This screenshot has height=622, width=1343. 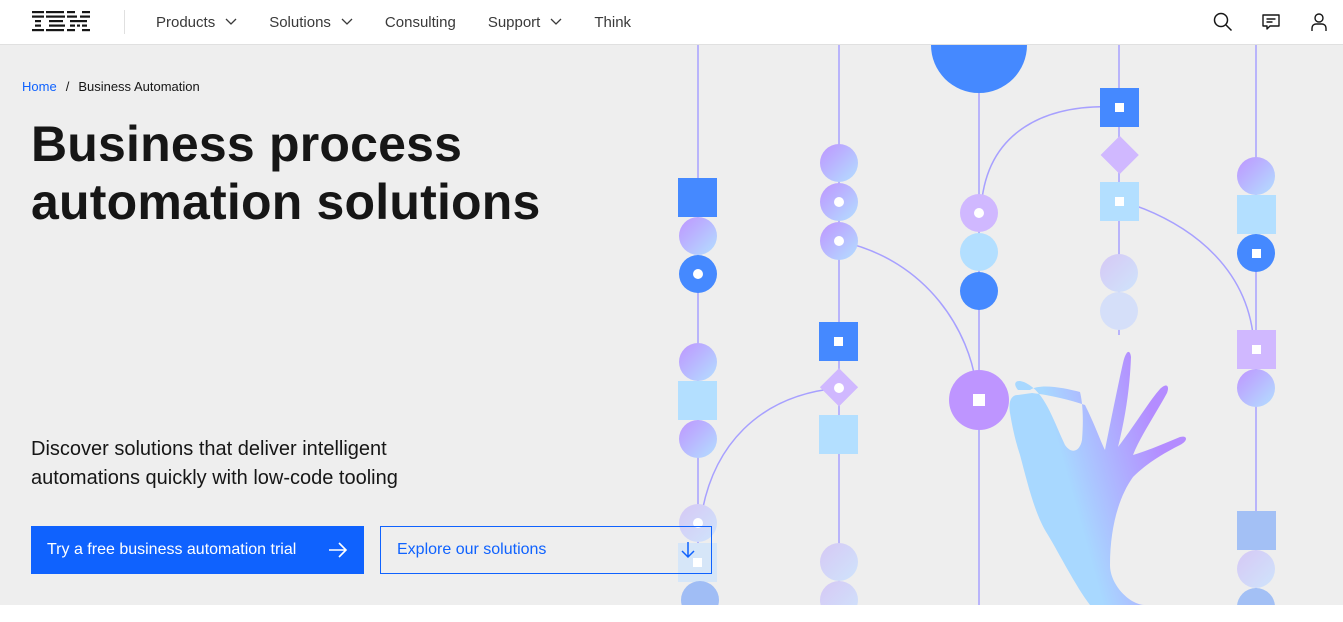 I want to click on free-trial-button: Try a free business automation trial, so click(x=197, y=550).